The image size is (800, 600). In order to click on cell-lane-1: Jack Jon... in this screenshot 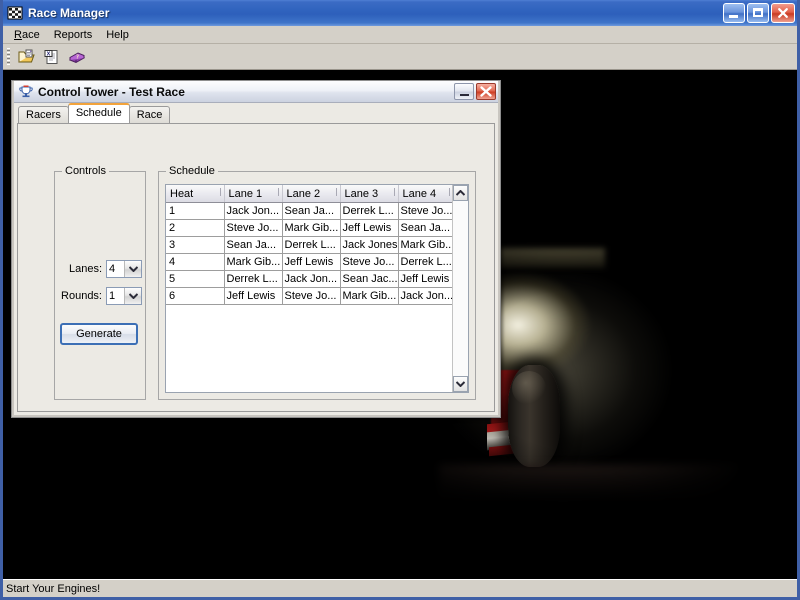, I will do `click(253, 211)`.